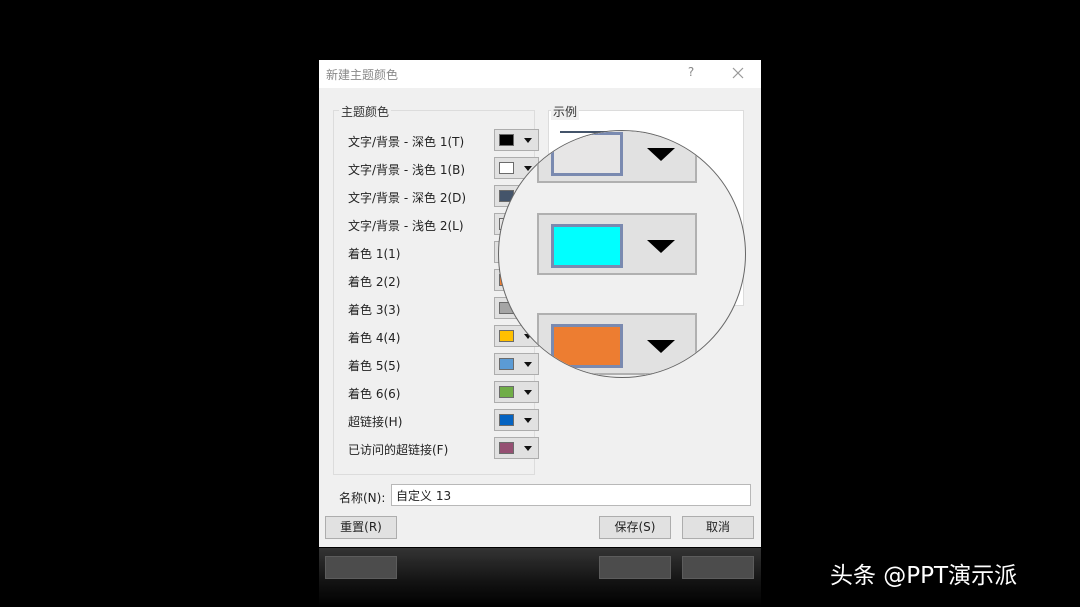  Describe the element at coordinates (365, 111) in the screenshot. I see `theme-colors-group-label: 主题颜色` at that location.